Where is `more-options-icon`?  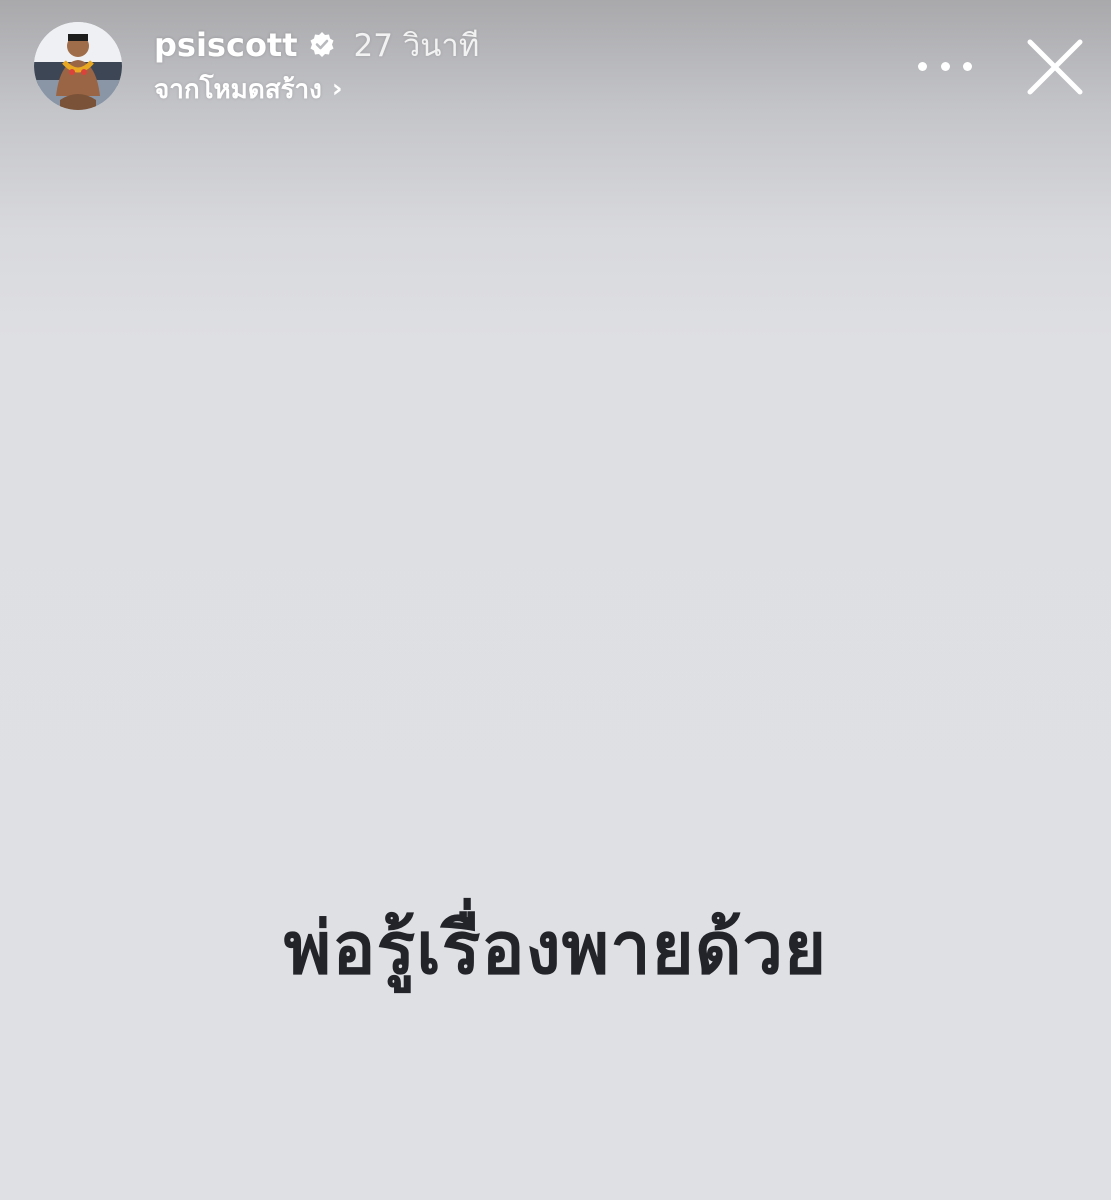 more-options-icon is located at coordinates (945, 66).